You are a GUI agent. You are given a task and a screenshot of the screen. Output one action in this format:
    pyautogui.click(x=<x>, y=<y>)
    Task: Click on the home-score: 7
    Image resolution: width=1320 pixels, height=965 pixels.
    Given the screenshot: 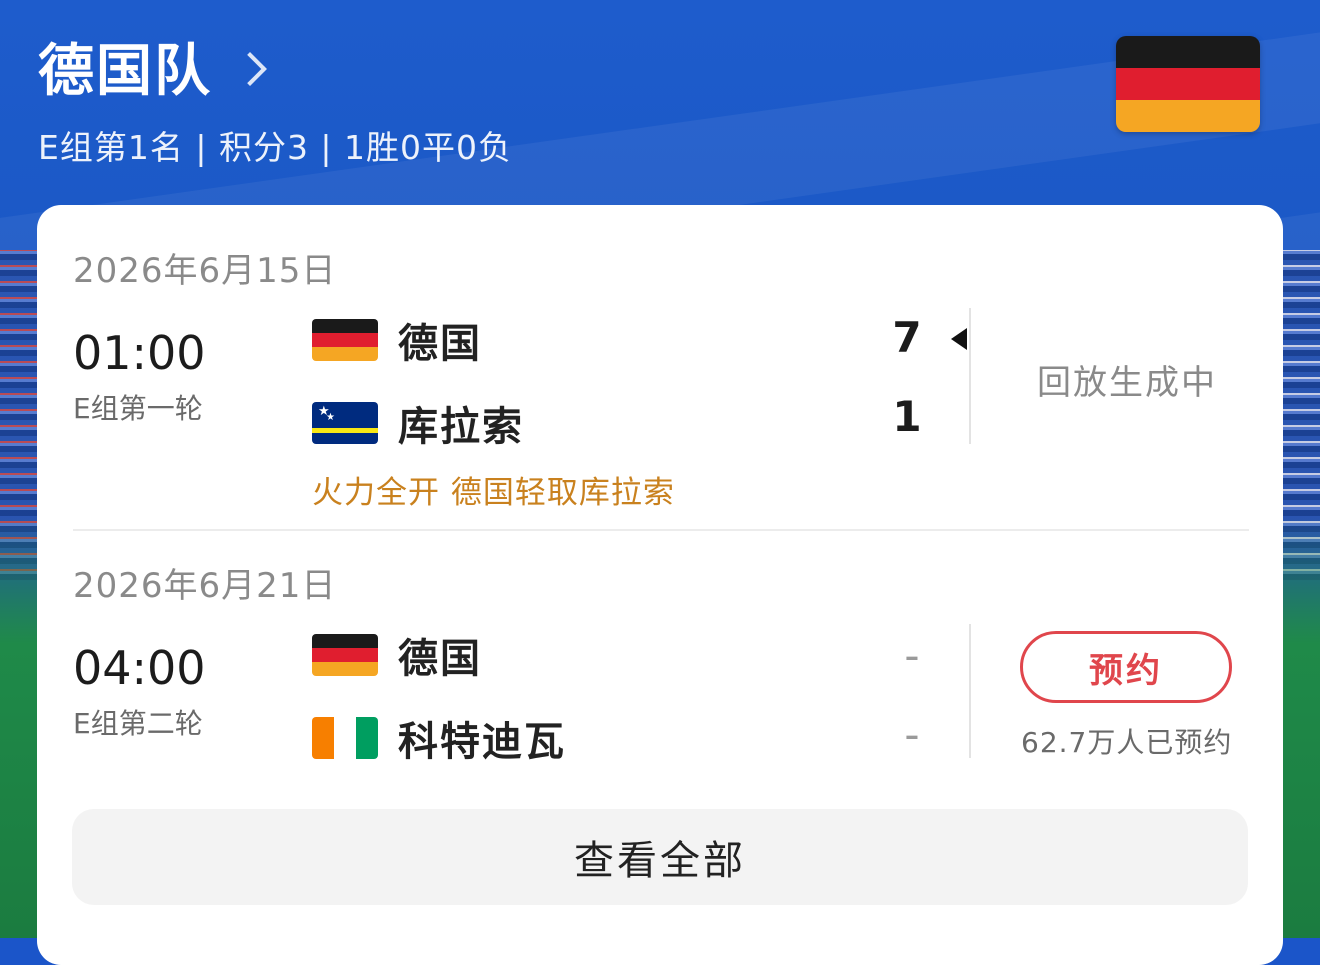 What is the action you would take?
    pyautogui.click(x=907, y=337)
    